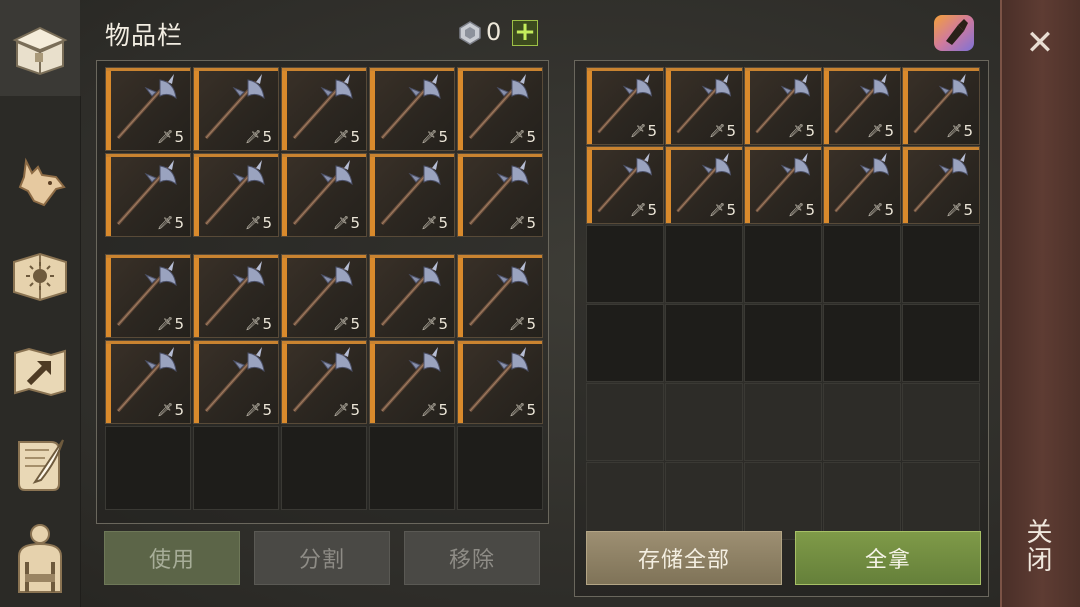 The image size is (1080, 607). What do you see at coordinates (172, 558) in the screenshot?
I see `use-button: 使用` at bounding box center [172, 558].